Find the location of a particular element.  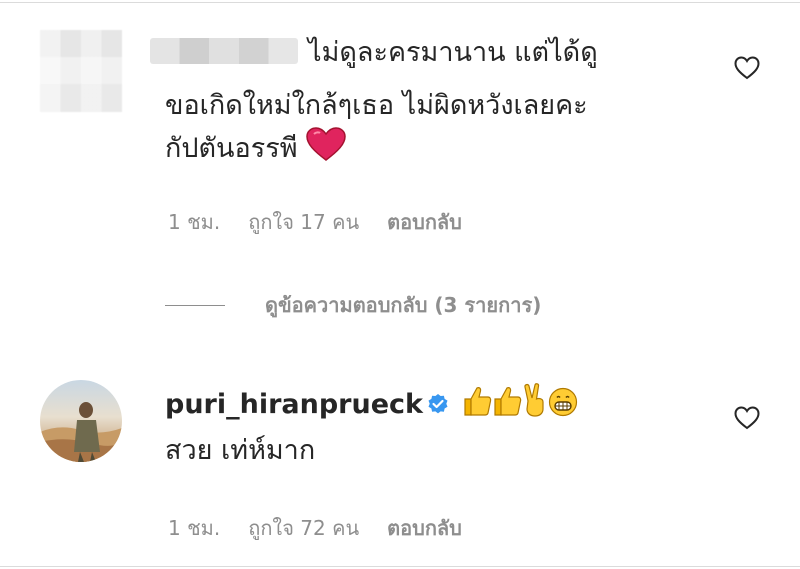

avatar is located at coordinates (81, 421).